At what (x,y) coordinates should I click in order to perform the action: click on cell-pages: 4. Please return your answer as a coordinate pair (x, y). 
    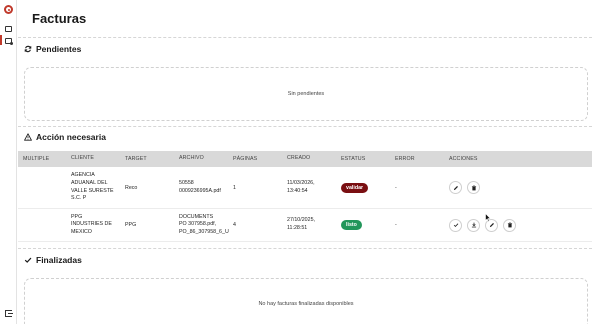
    Looking at the image, I should click on (234, 225).